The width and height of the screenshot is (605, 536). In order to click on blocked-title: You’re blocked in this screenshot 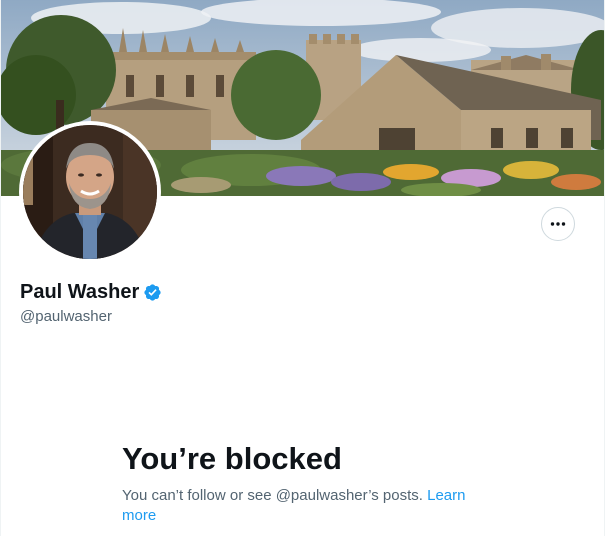, I will do `click(232, 458)`.